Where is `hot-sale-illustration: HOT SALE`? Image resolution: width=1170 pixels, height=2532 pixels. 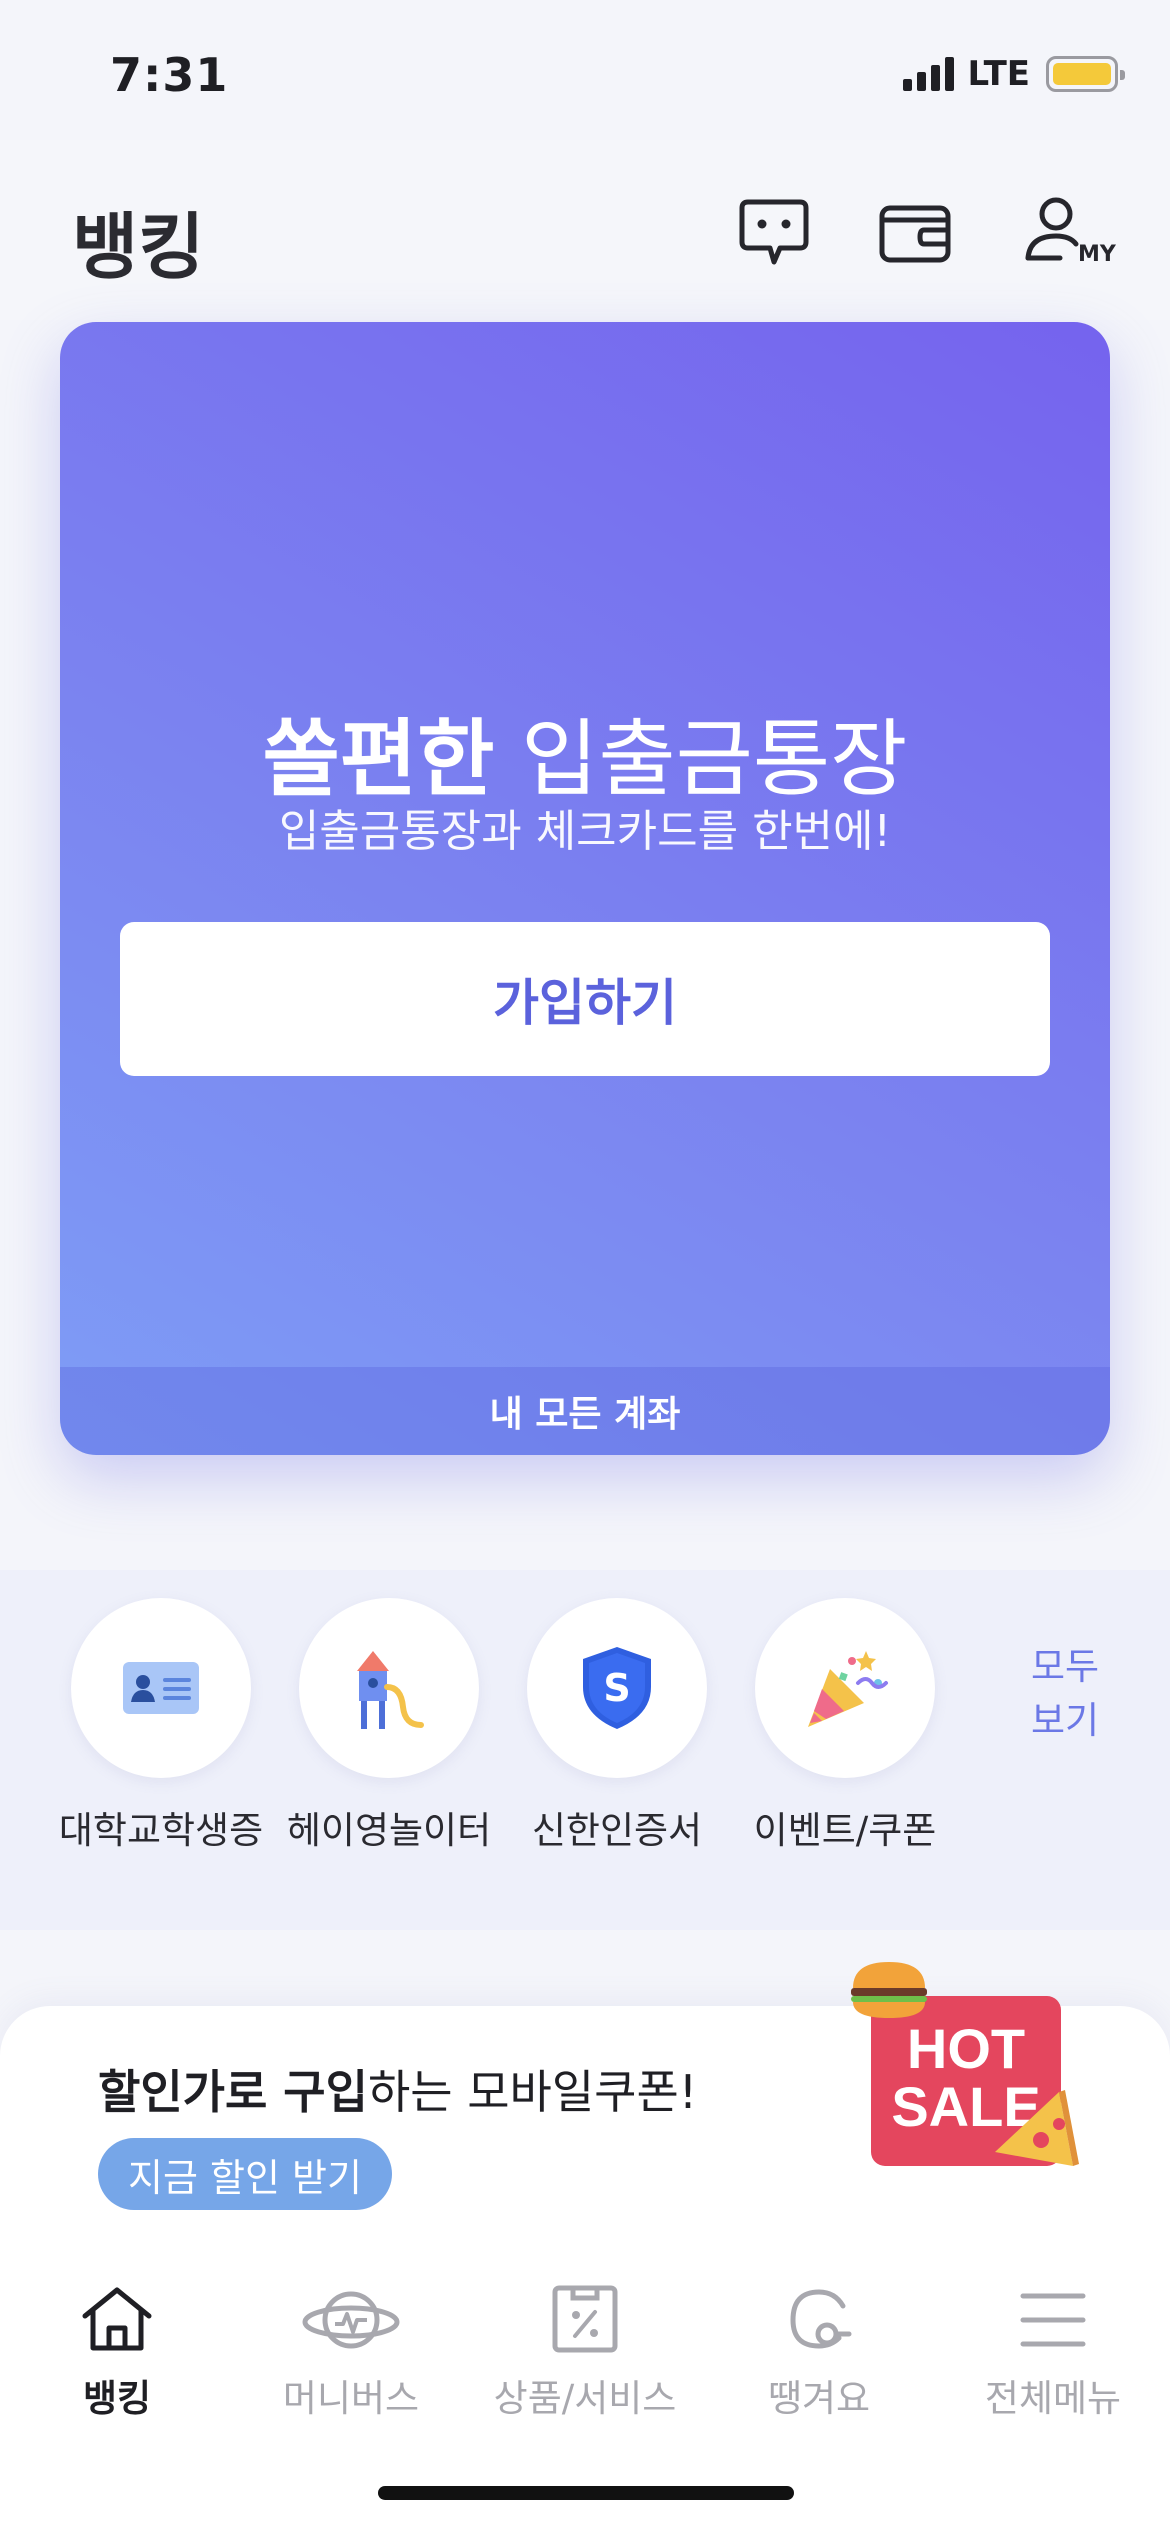
hot-sale-illustration: HOT SALE is located at coordinates (965, 2064).